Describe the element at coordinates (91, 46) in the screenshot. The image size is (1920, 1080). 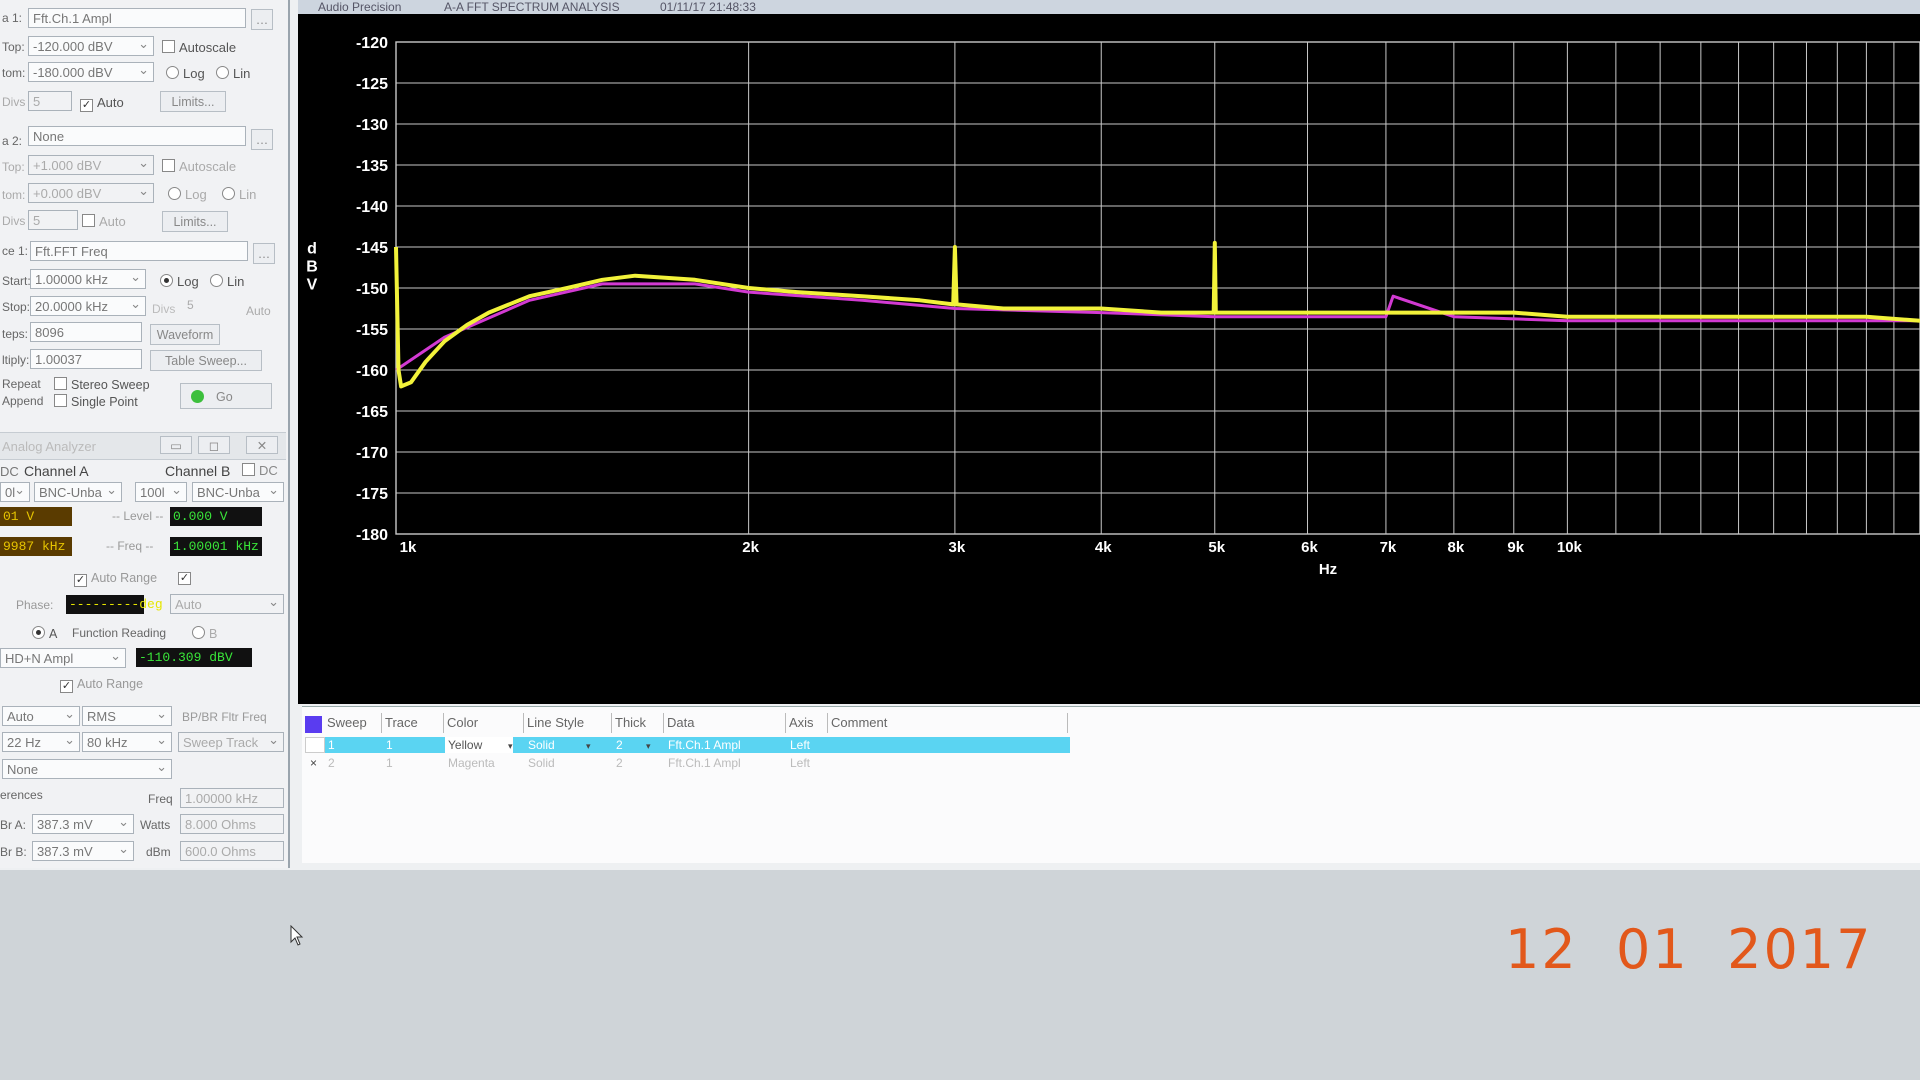
I see `data1-top-select: -120.000 dBV` at that location.